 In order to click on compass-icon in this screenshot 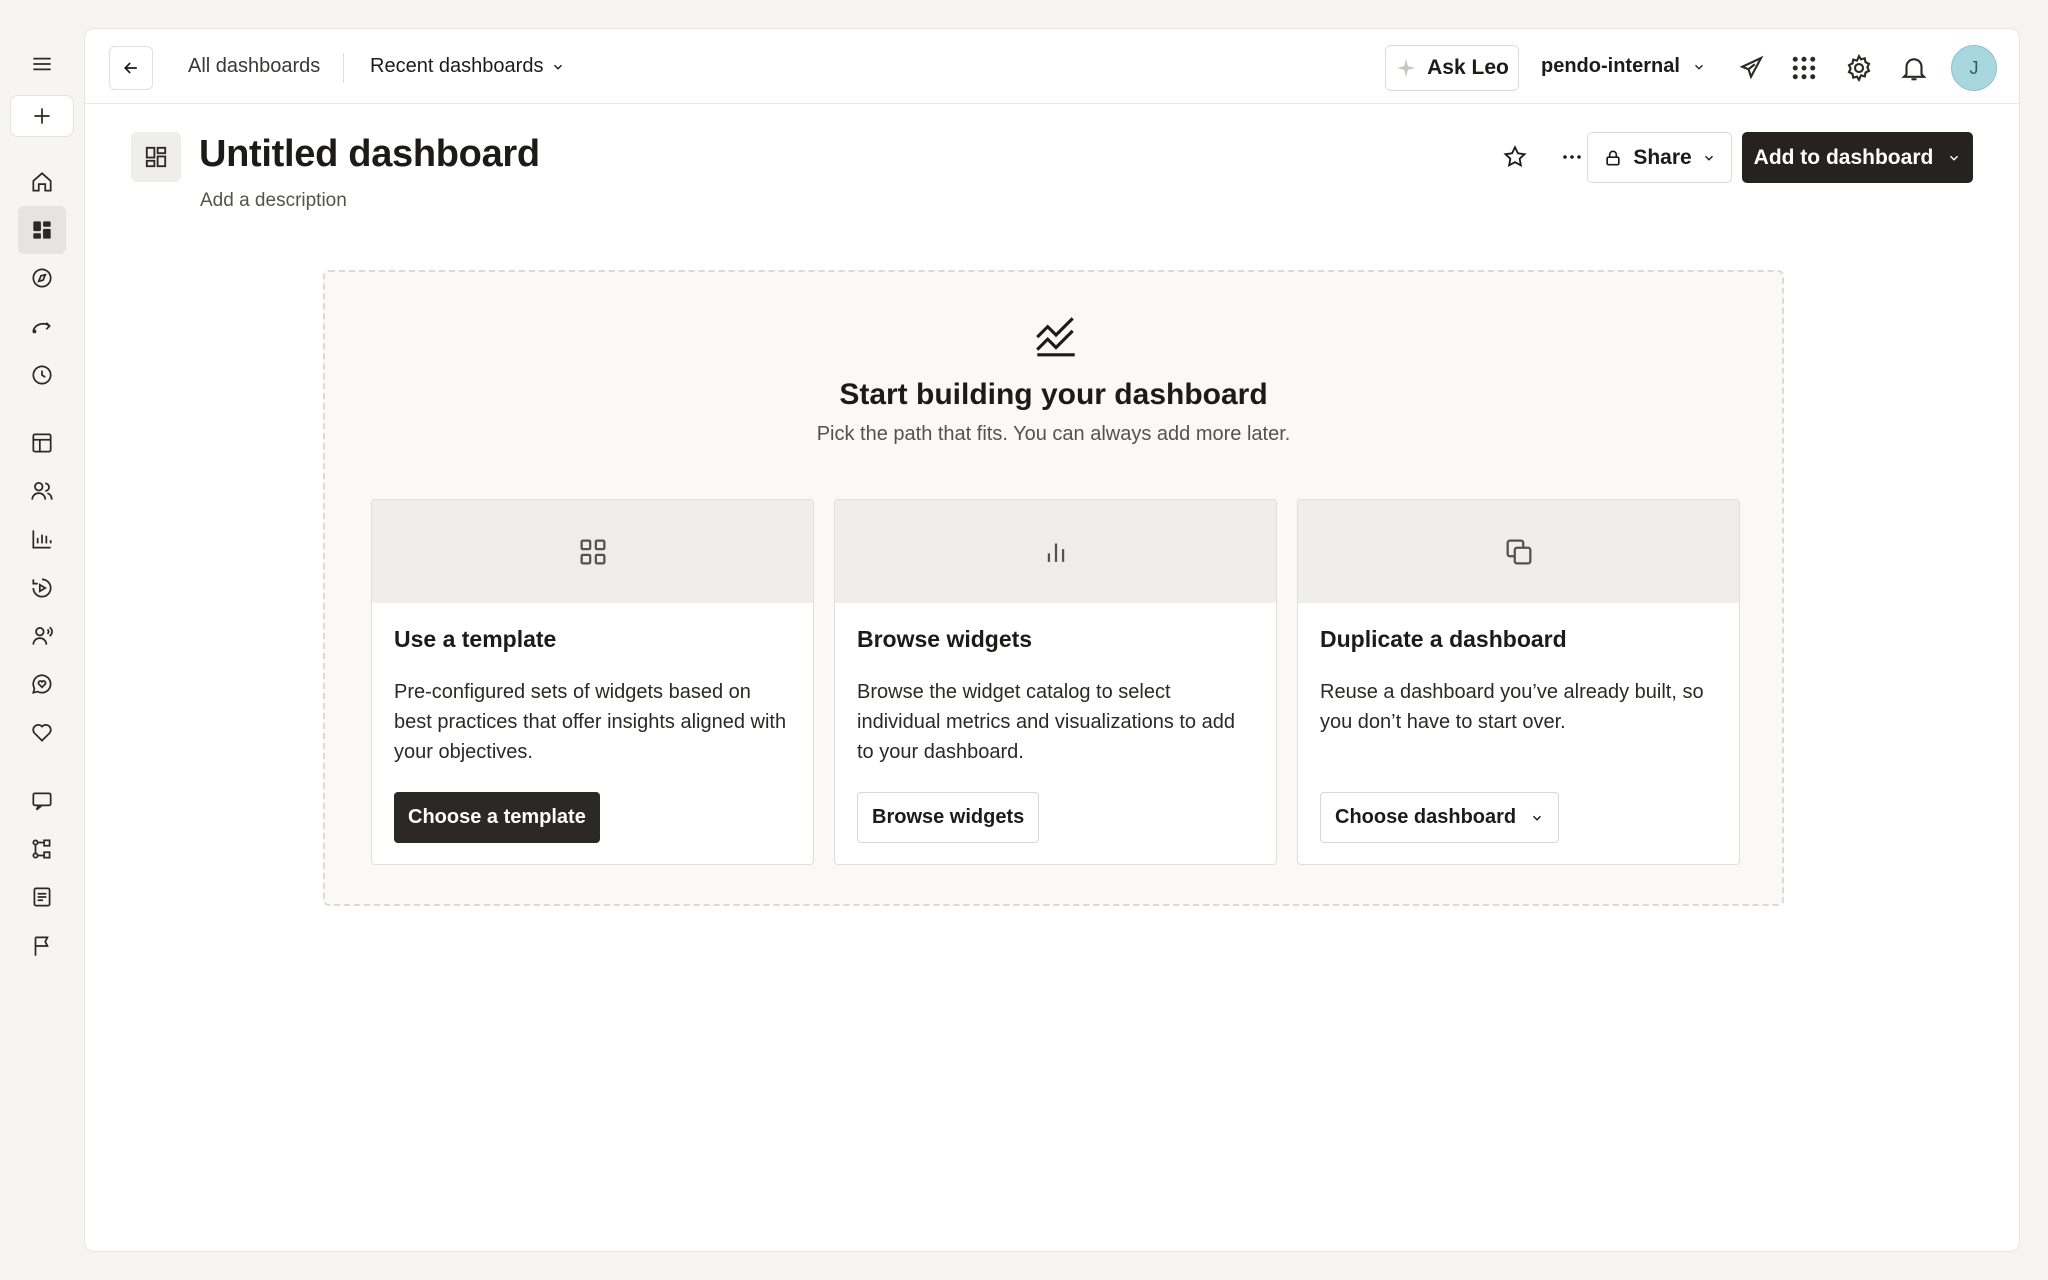, I will do `click(42, 278)`.